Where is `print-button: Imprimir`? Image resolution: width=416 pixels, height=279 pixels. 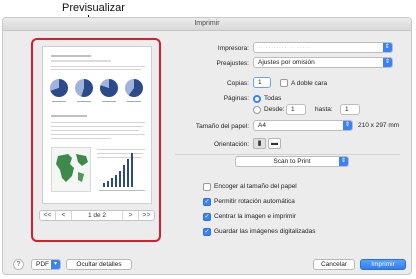
print-button: Imprimir is located at coordinates (383, 264).